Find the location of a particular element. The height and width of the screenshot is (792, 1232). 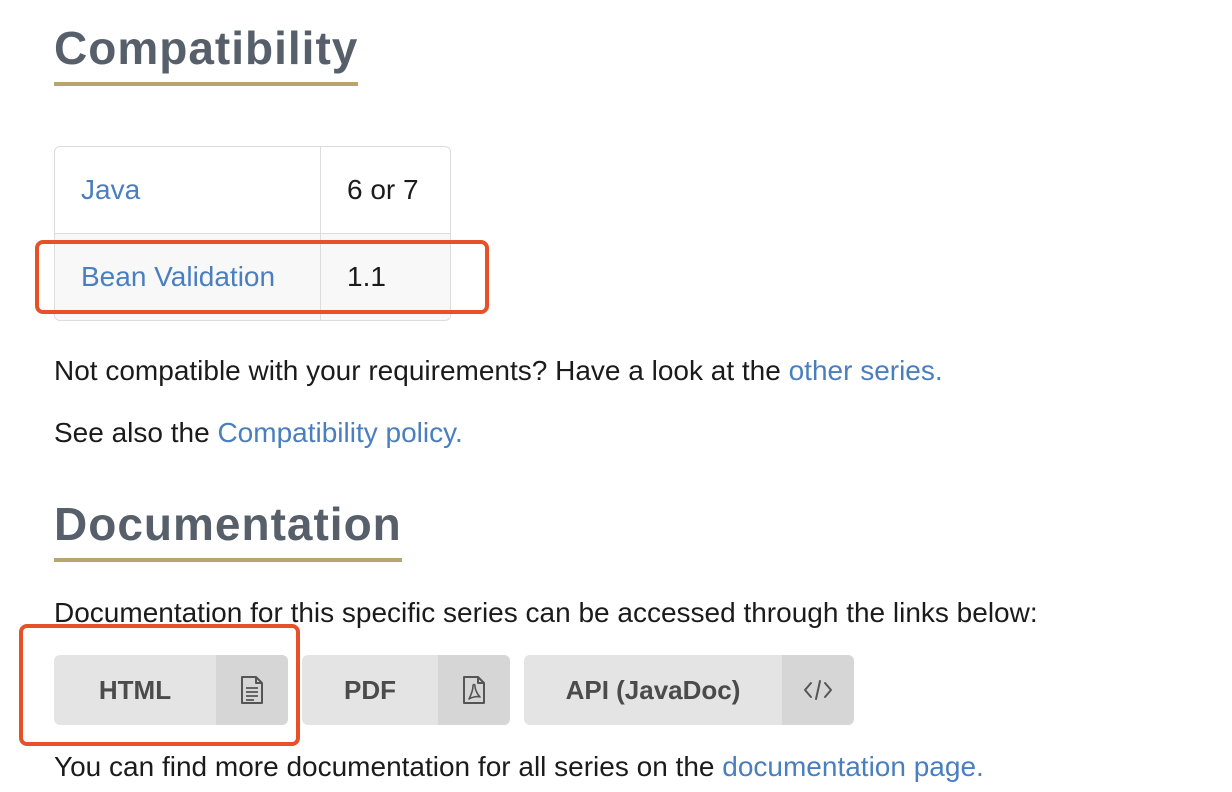

api-javadoc-button: API (JavaDoc) is located at coordinates (689, 690).